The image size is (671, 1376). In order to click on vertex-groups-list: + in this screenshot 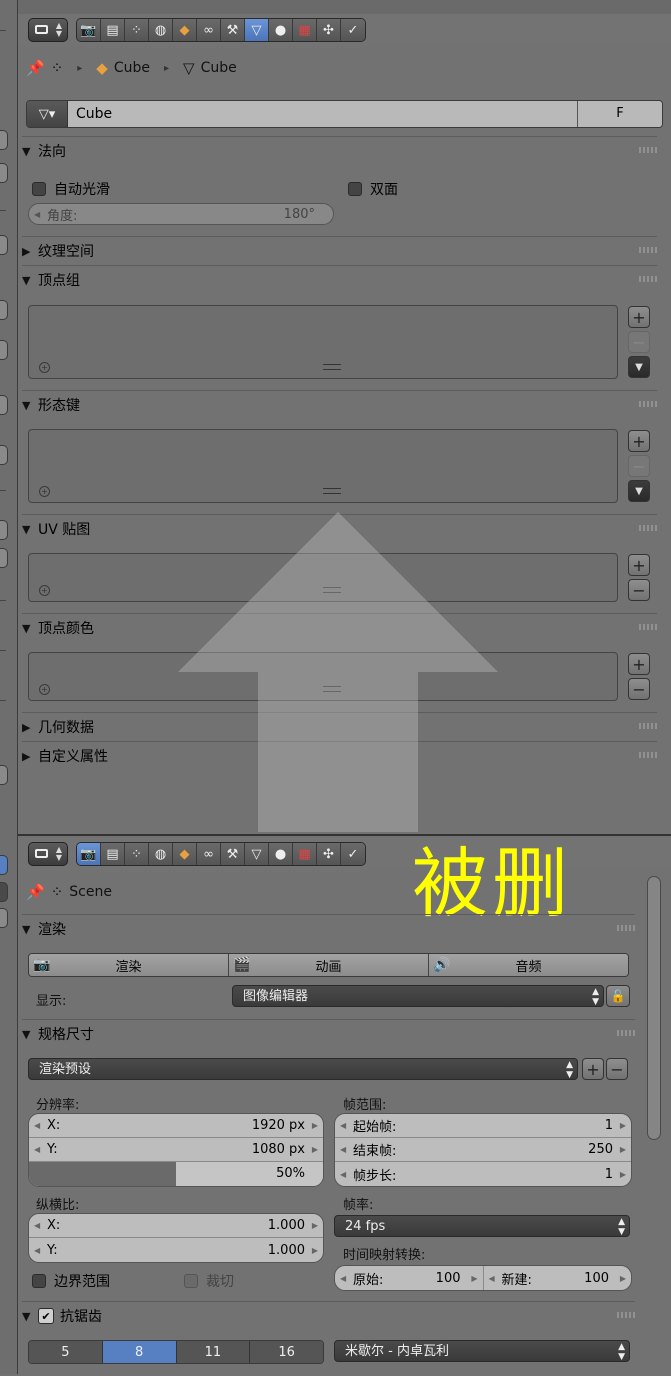, I will do `click(323, 342)`.